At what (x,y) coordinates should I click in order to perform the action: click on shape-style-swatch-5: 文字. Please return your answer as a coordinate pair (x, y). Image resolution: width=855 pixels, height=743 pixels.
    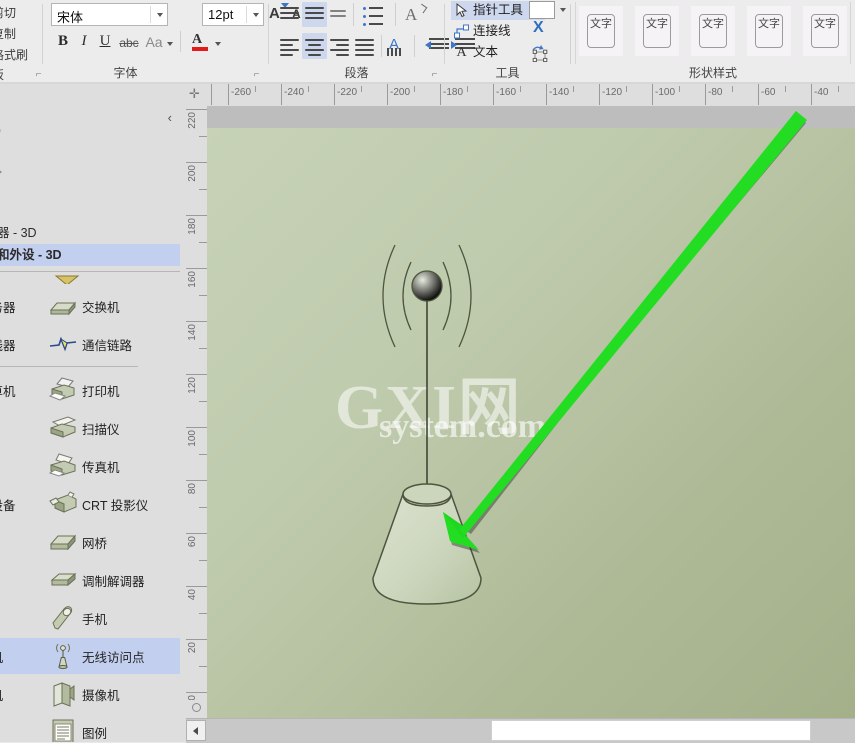
    Looking at the image, I should click on (825, 31).